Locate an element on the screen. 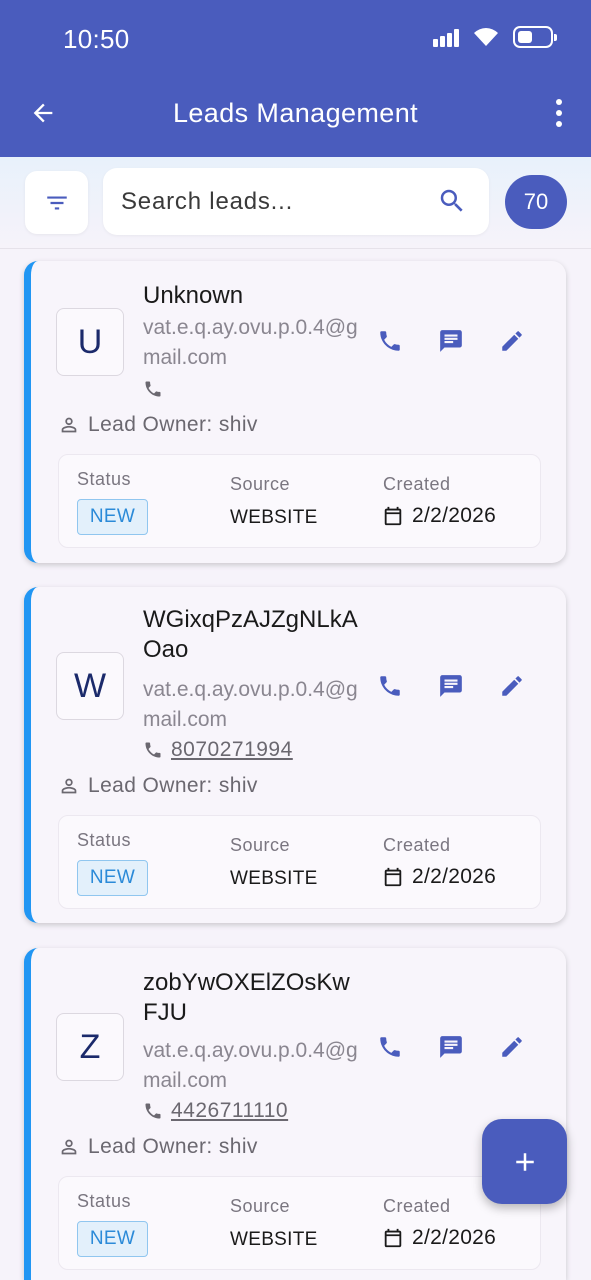  add-lead-button is located at coordinates (524, 1161).